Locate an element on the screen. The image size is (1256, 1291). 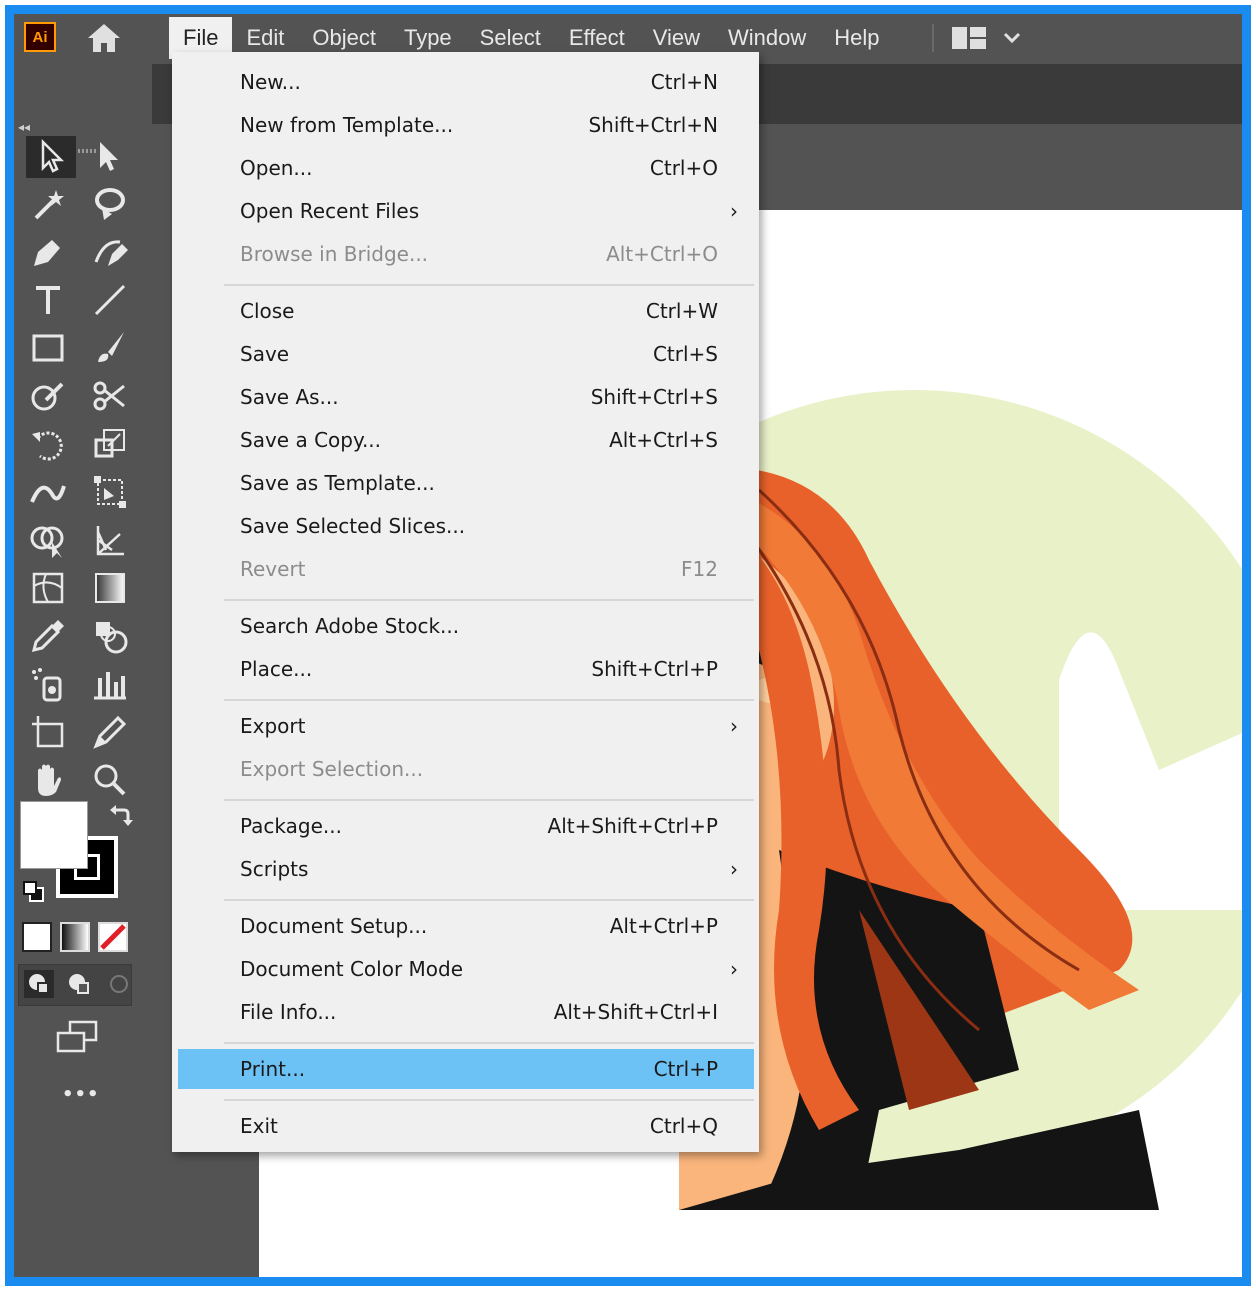
menu-item-save-a-copy: Save a Copy... Alt+Ctrl+S is located at coordinates (466, 440).